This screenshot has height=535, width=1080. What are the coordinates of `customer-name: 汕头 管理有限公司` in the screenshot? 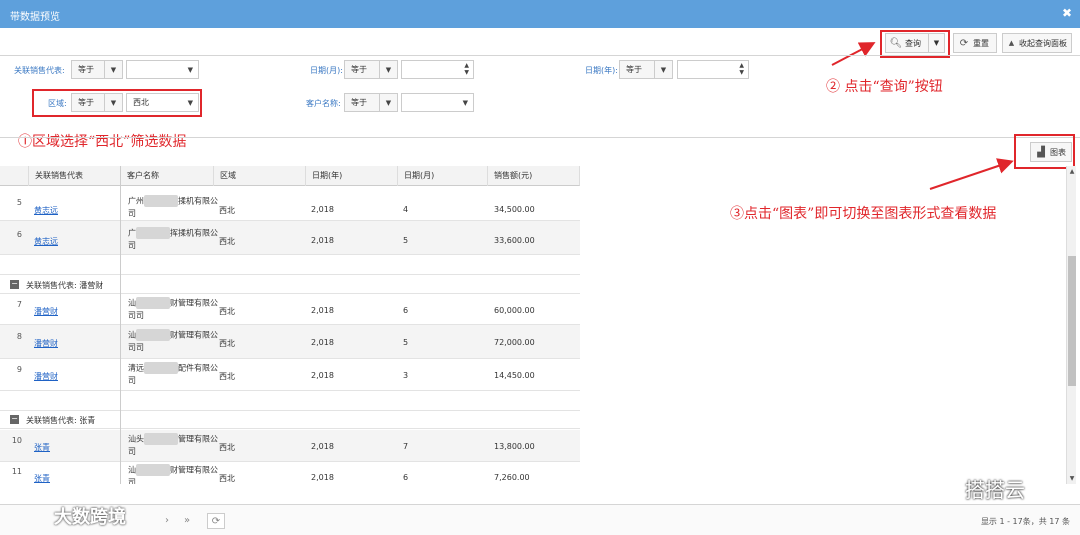 It's located at (173, 444).